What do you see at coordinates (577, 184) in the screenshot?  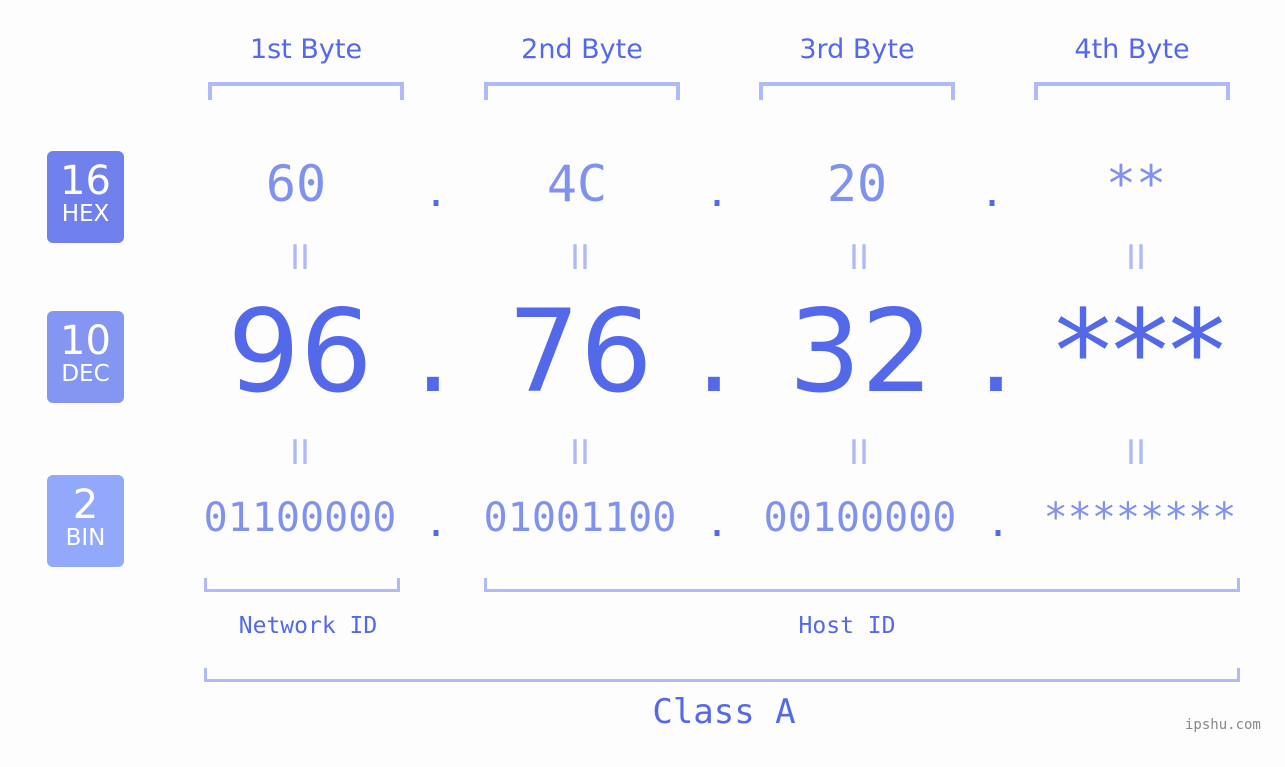 I see `hex-byte-2: 4C` at bounding box center [577, 184].